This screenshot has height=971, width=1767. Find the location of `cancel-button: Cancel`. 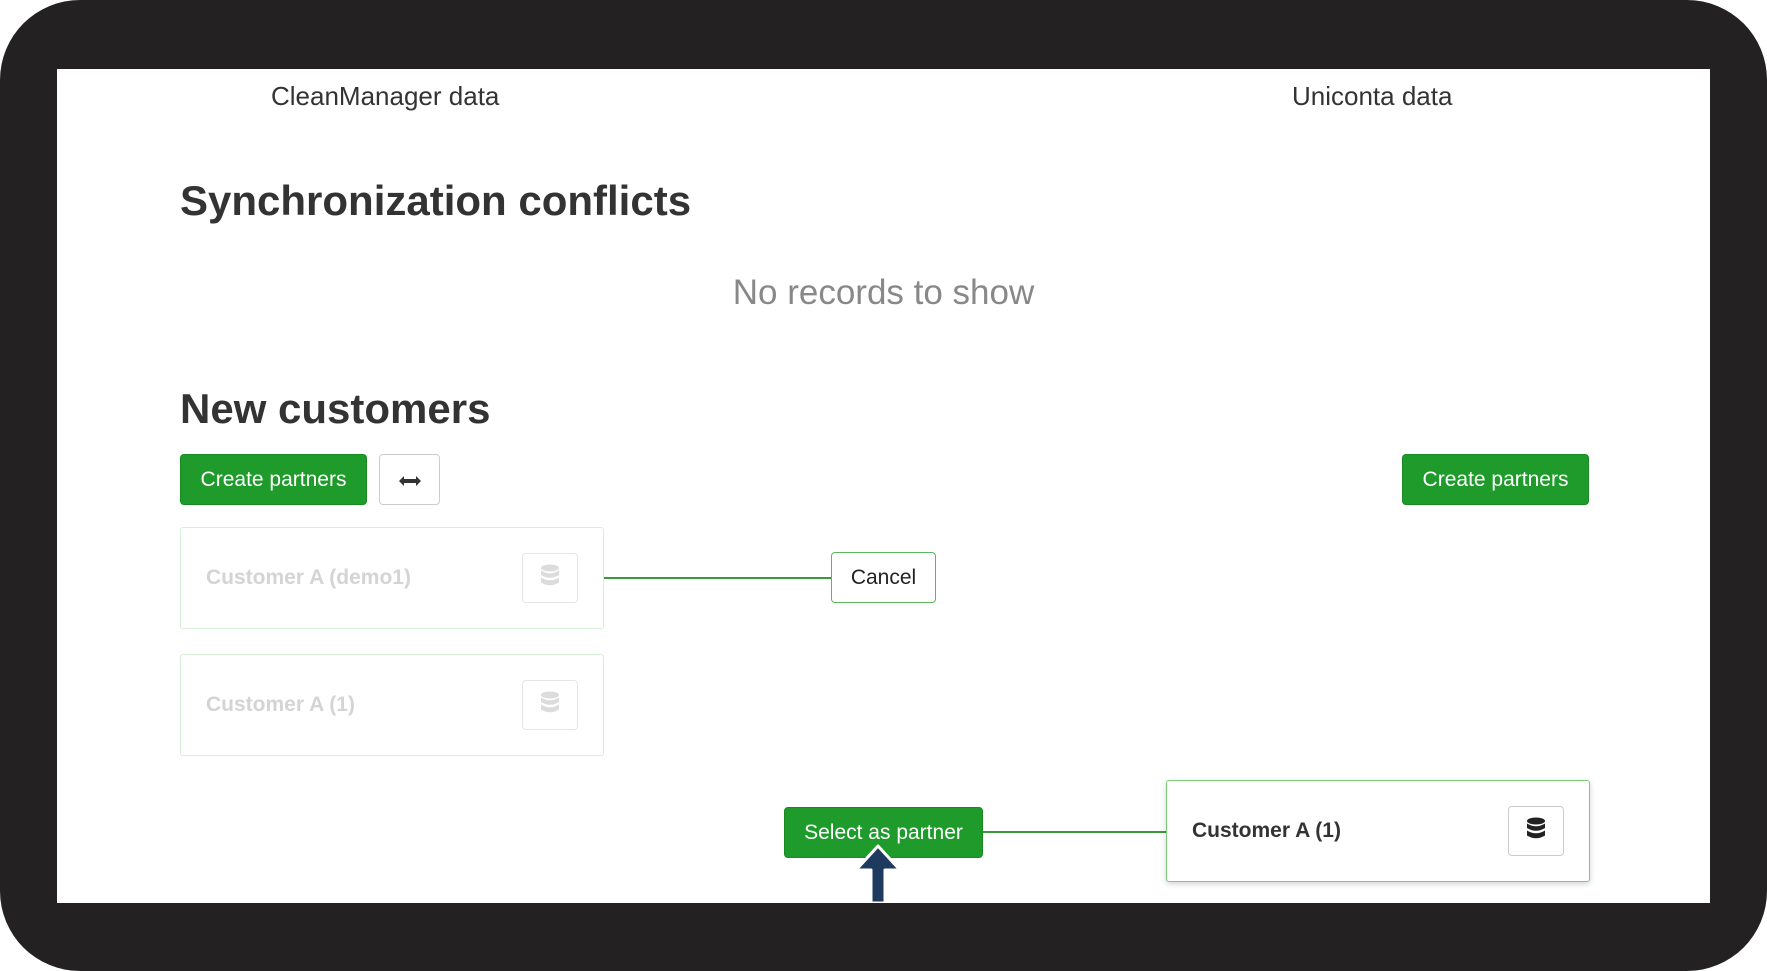

cancel-button: Cancel is located at coordinates (883, 577).